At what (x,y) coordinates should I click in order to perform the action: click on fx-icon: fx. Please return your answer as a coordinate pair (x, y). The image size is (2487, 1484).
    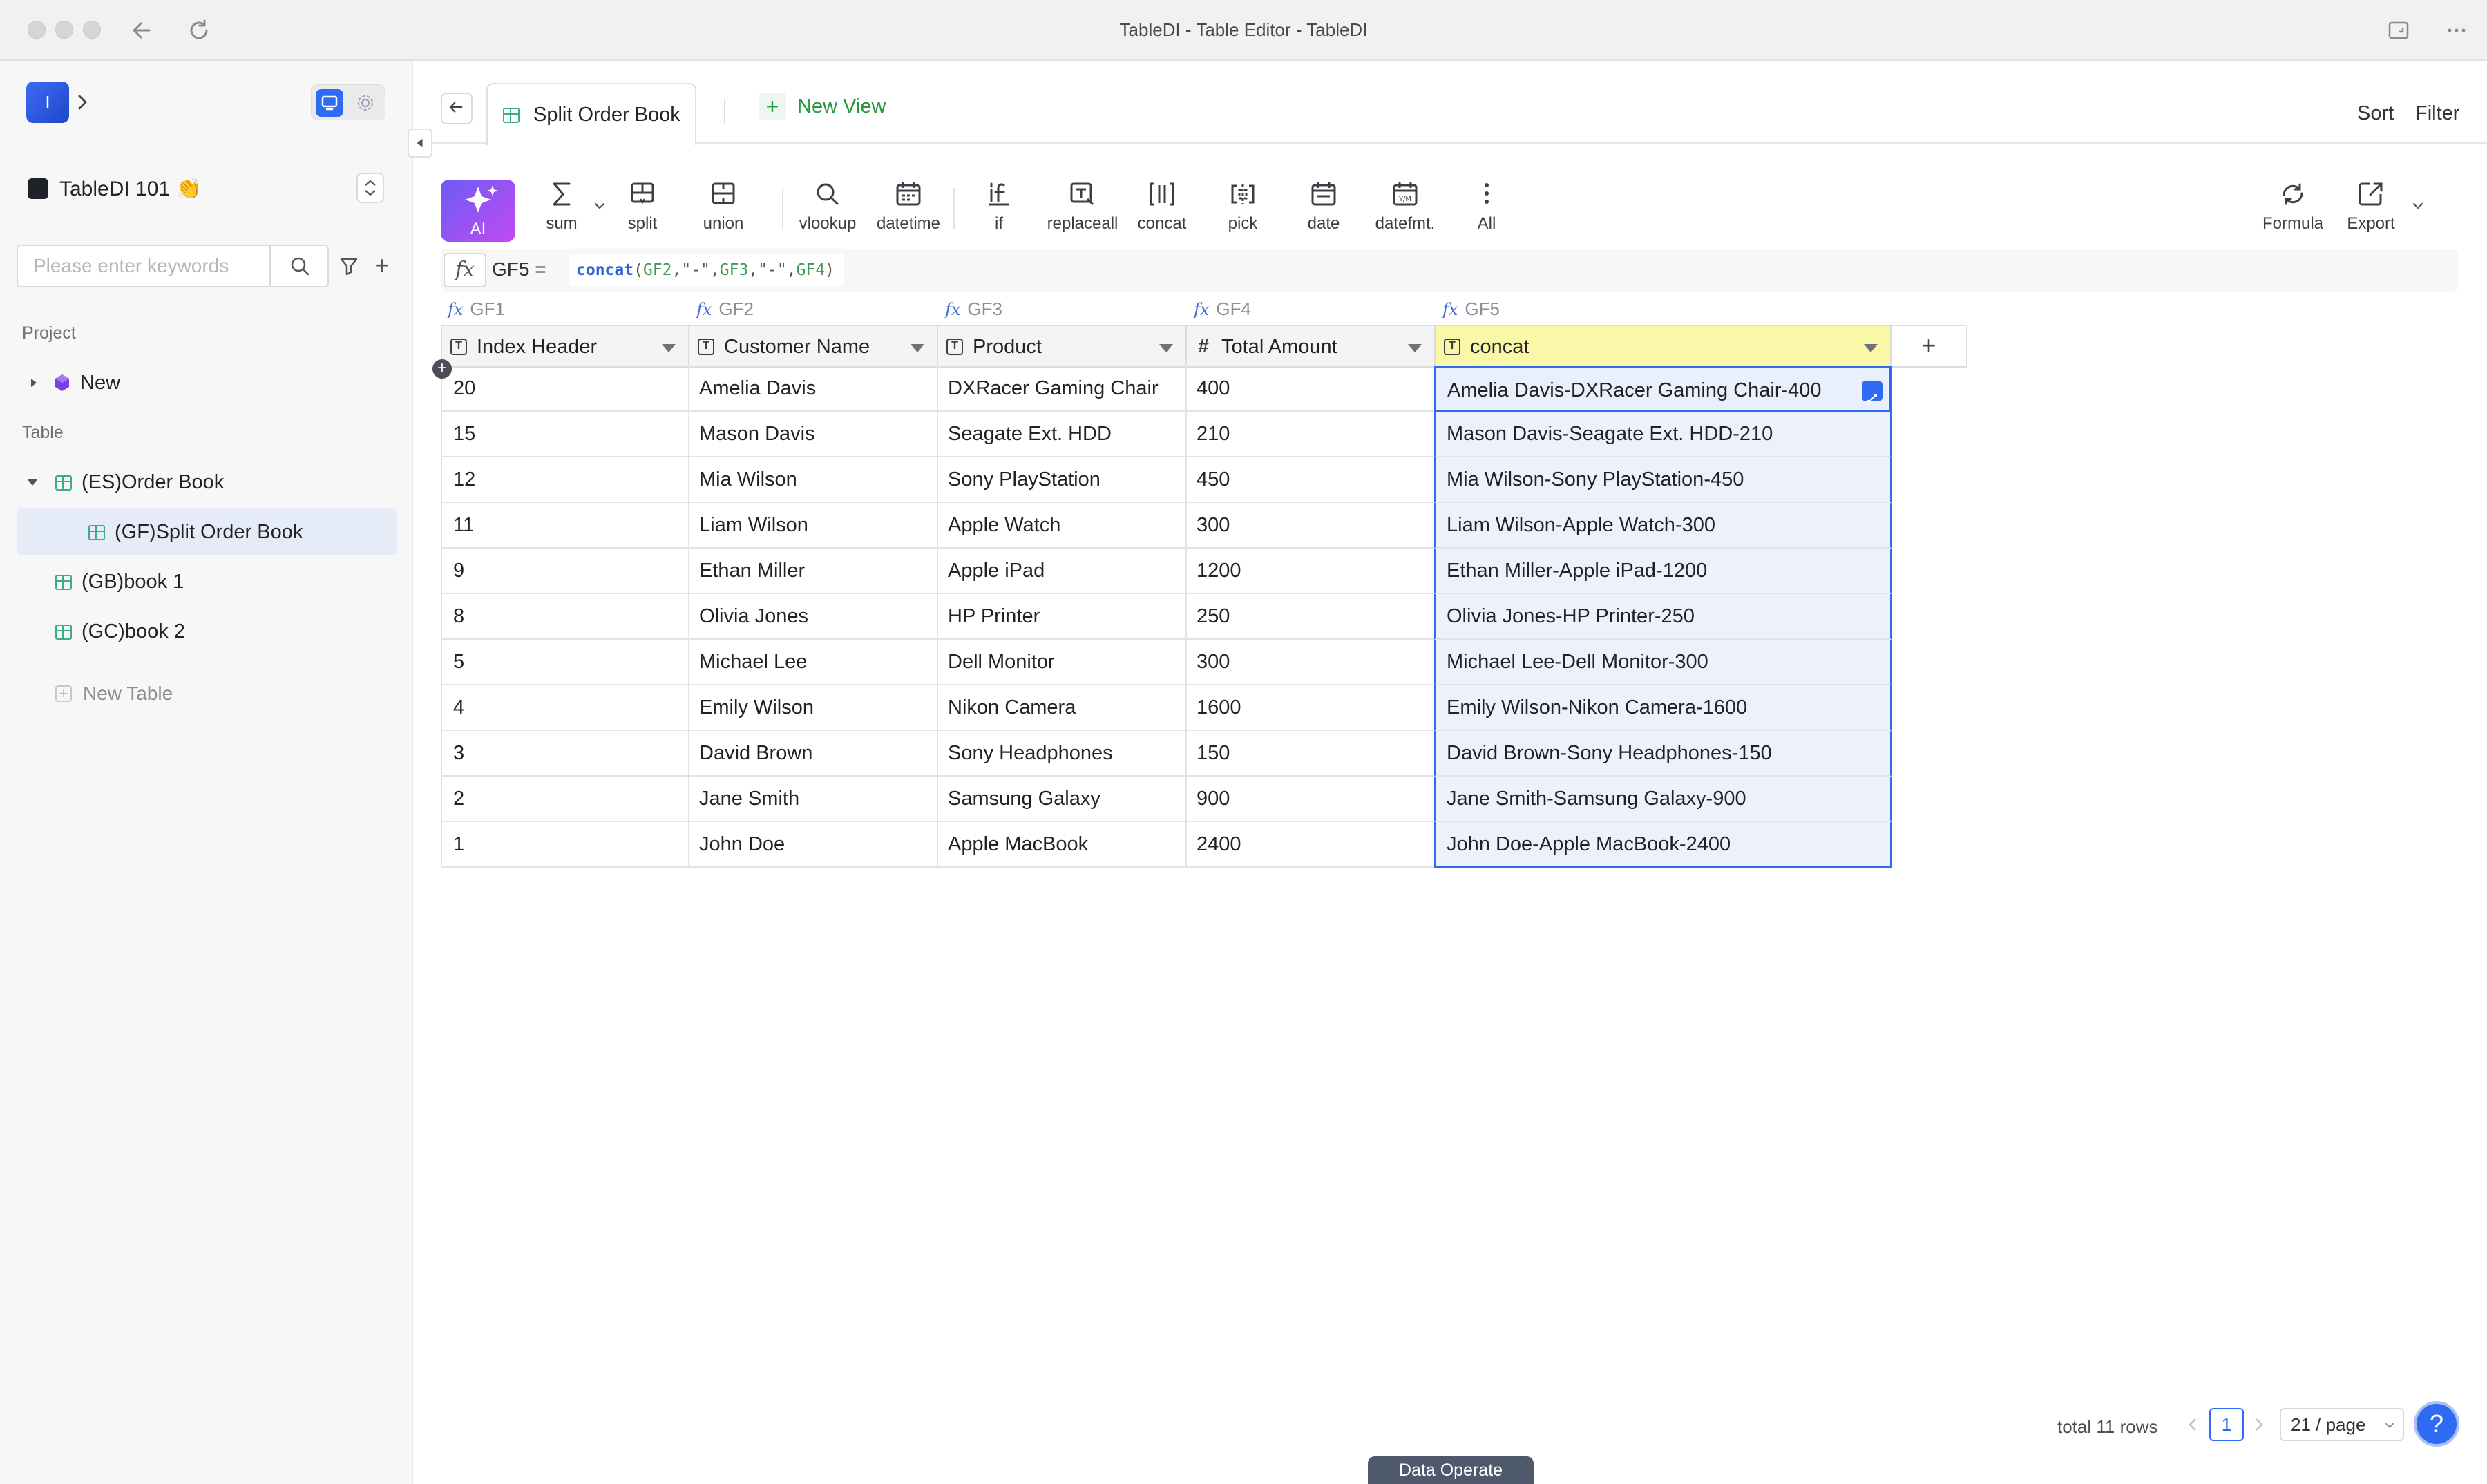
    Looking at the image, I should click on (465, 270).